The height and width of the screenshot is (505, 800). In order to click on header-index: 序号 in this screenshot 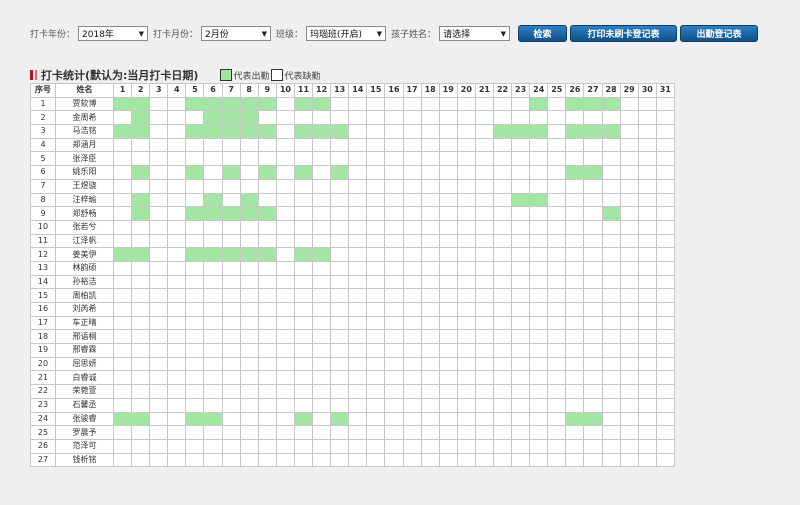, I will do `click(43, 90)`.